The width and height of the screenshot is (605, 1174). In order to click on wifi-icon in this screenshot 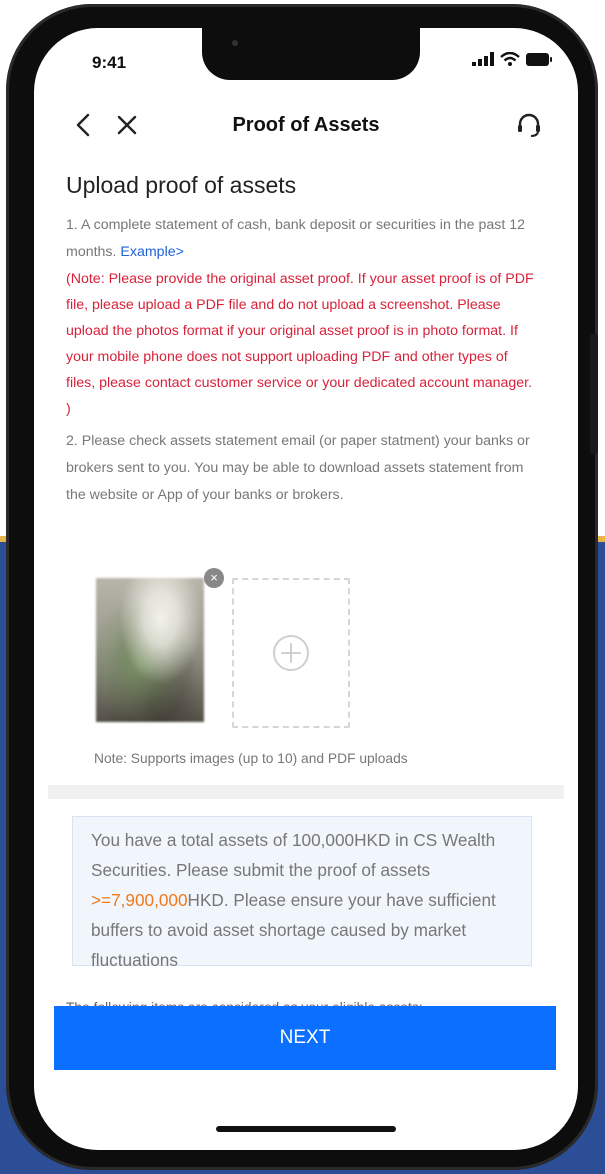, I will do `click(510, 59)`.